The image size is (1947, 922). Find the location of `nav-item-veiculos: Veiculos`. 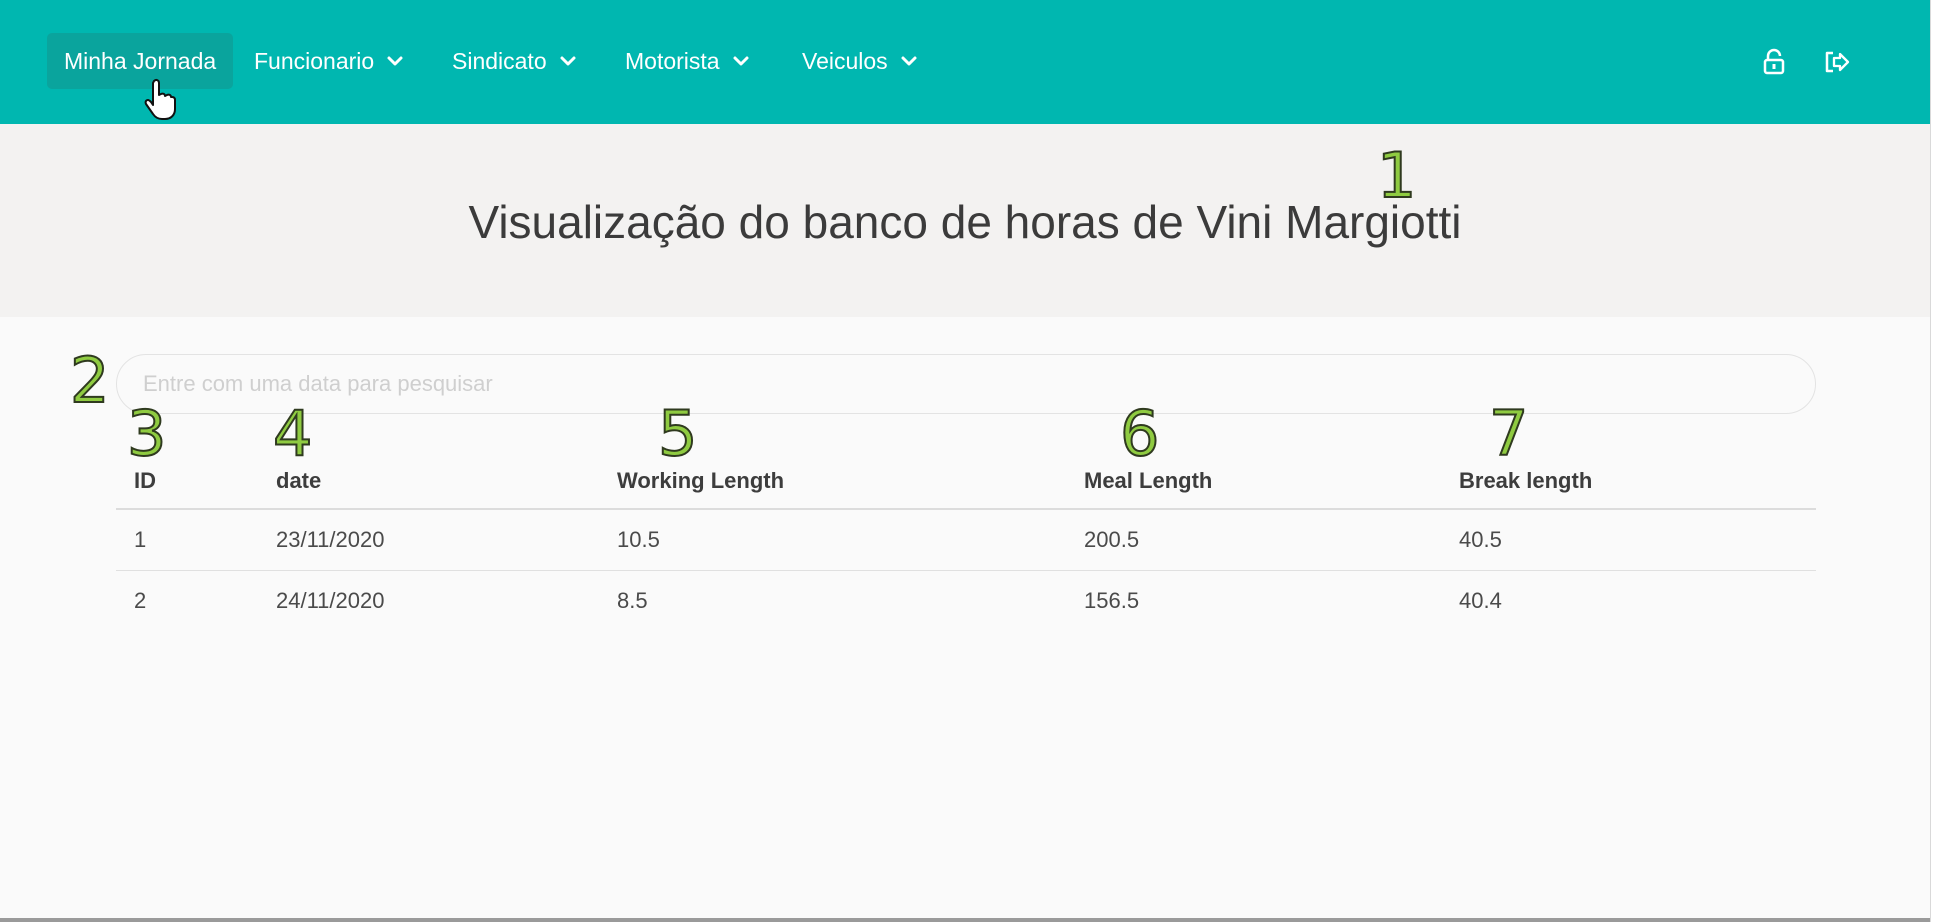

nav-item-veiculos: Veiculos is located at coordinates (861, 61).